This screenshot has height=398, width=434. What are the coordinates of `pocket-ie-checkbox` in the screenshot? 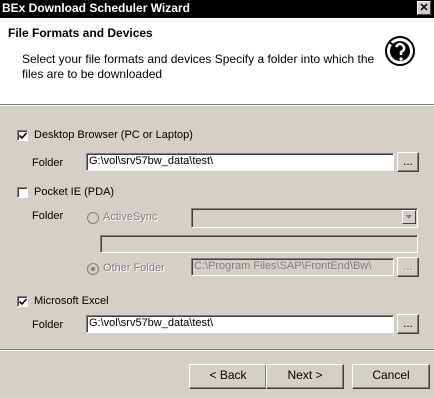 It's located at (22, 192).